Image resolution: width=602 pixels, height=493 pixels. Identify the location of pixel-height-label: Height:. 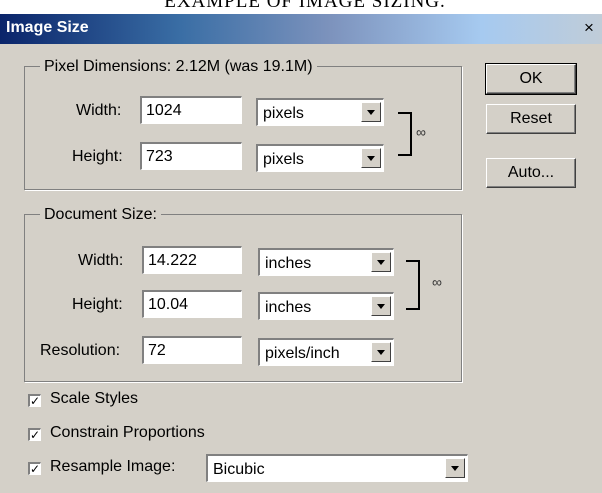
(97, 156).